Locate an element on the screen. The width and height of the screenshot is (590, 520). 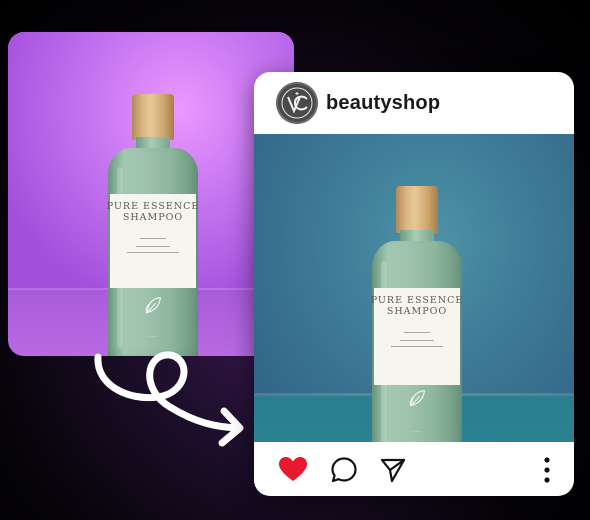
monogram-logo-icon is located at coordinates (297, 103).